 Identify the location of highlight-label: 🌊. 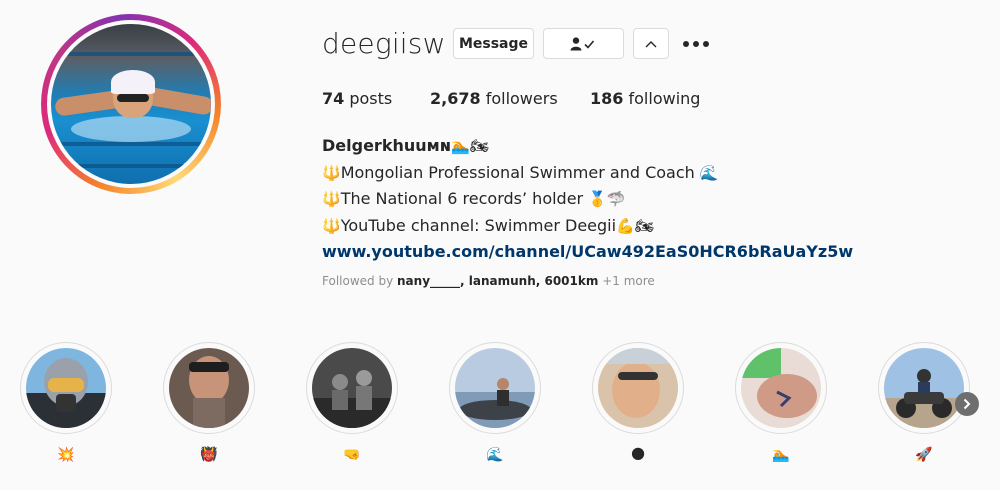
(495, 455).